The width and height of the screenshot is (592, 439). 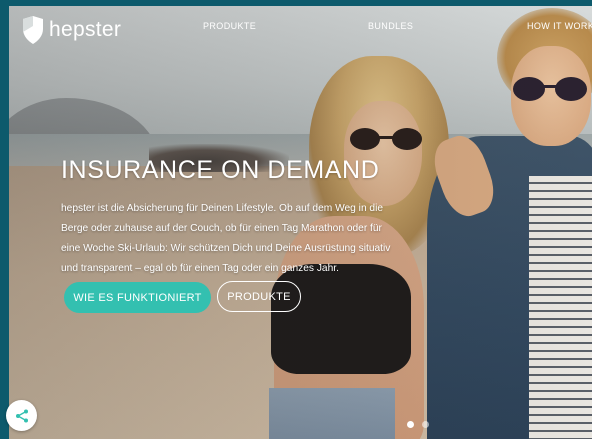 I want to click on nav-link-produkte: PRODUKTE, so click(x=229, y=26).